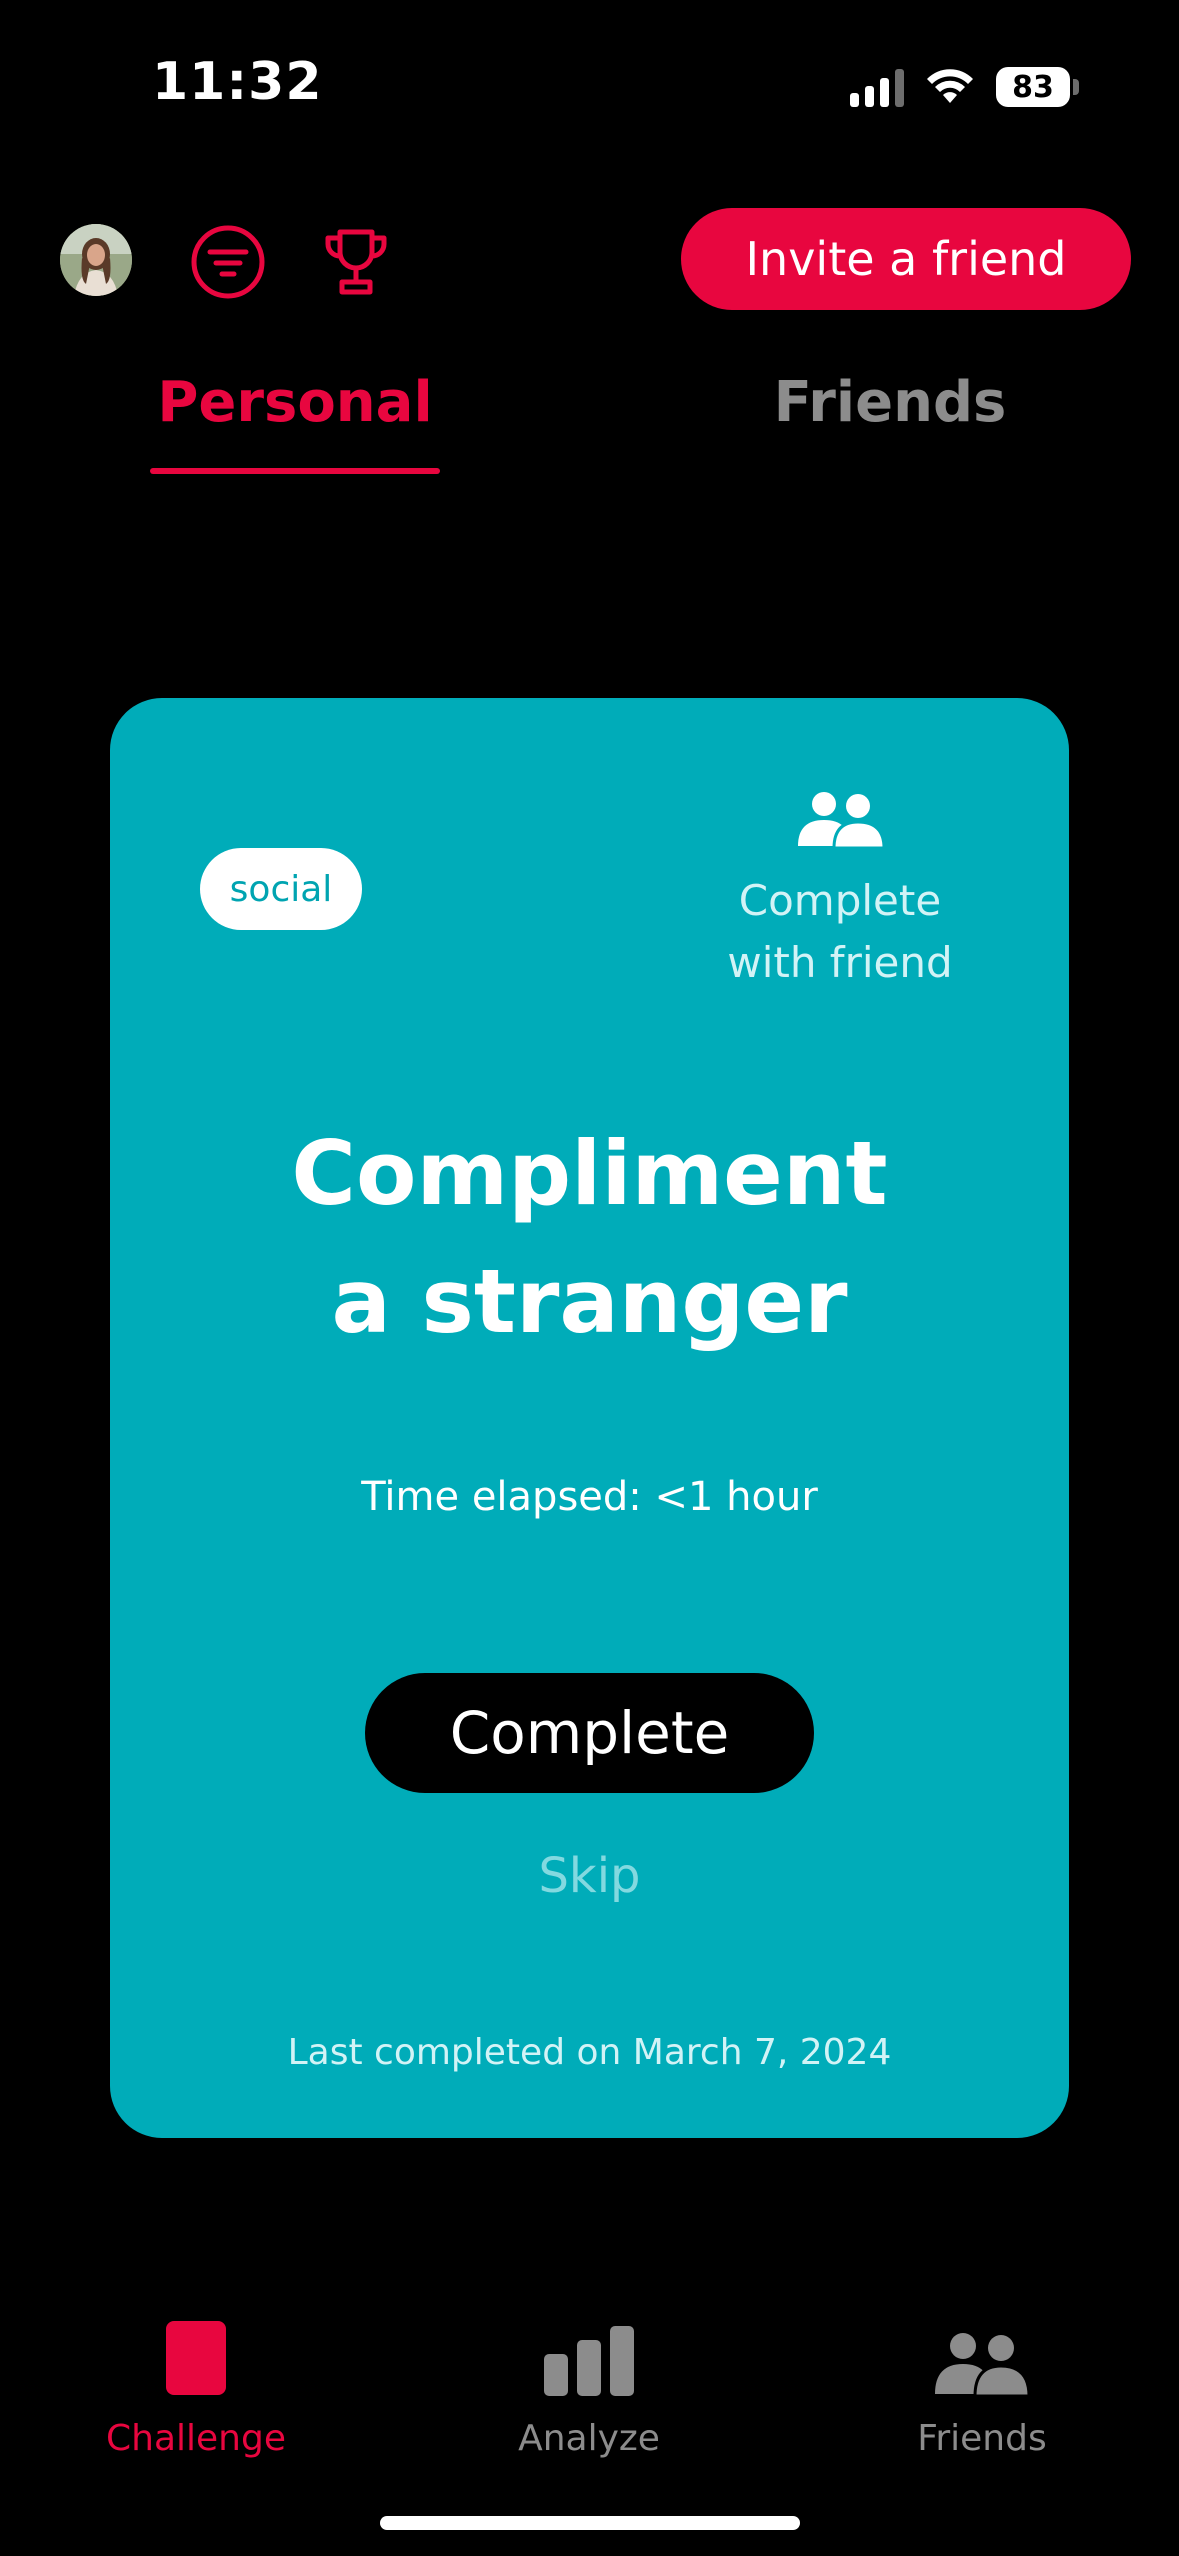 The image size is (1179, 2556). I want to click on battery-level: 83, so click(1033, 87).